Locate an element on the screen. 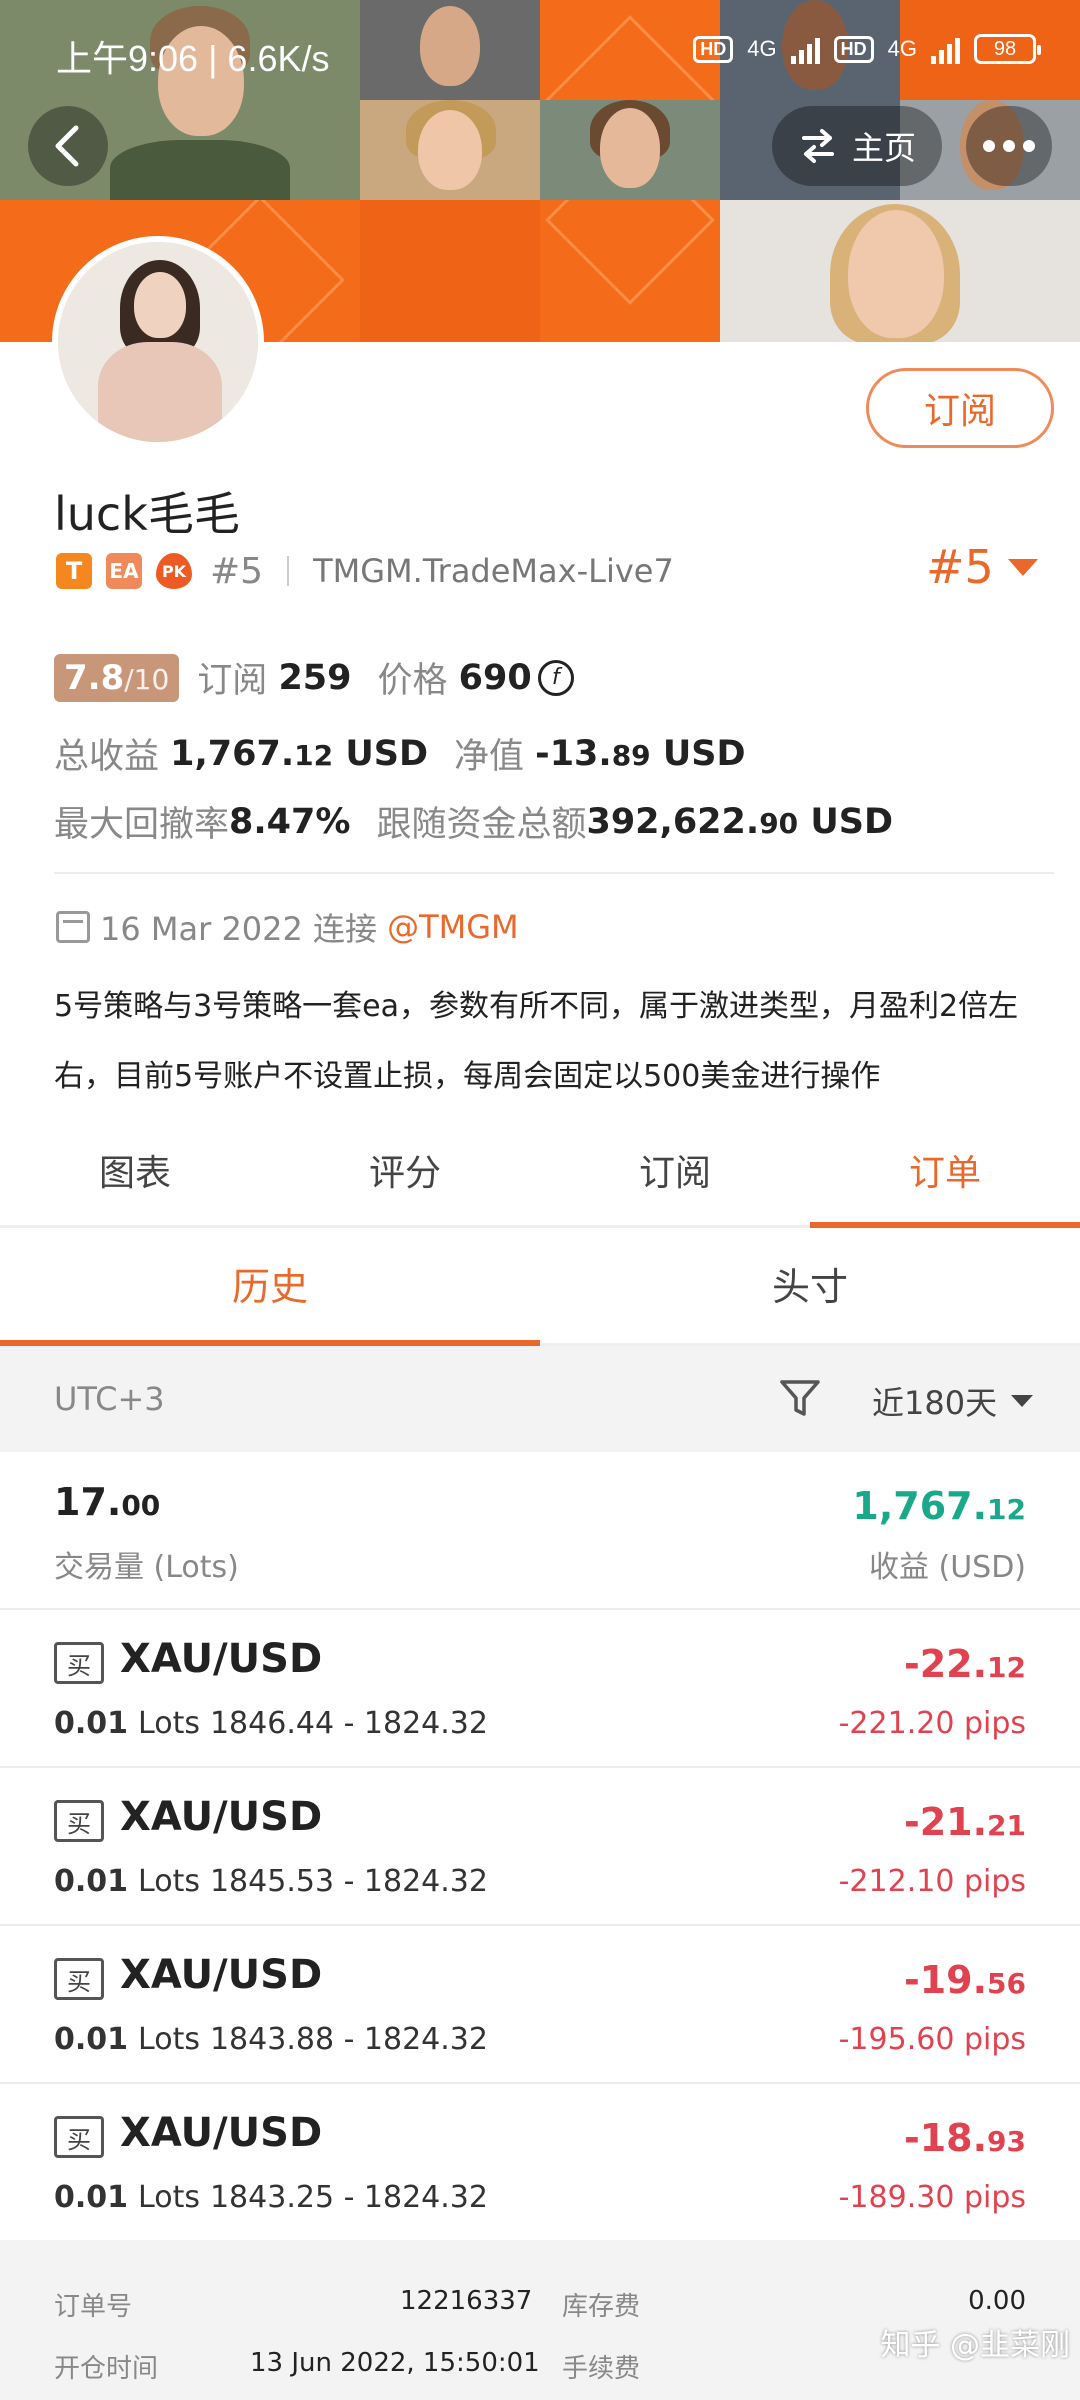 The height and width of the screenshot is (2400, 1080). order-lots: 0.01 Lots 1843.88 - 1824.32 is located at coordinates (271, 2039).